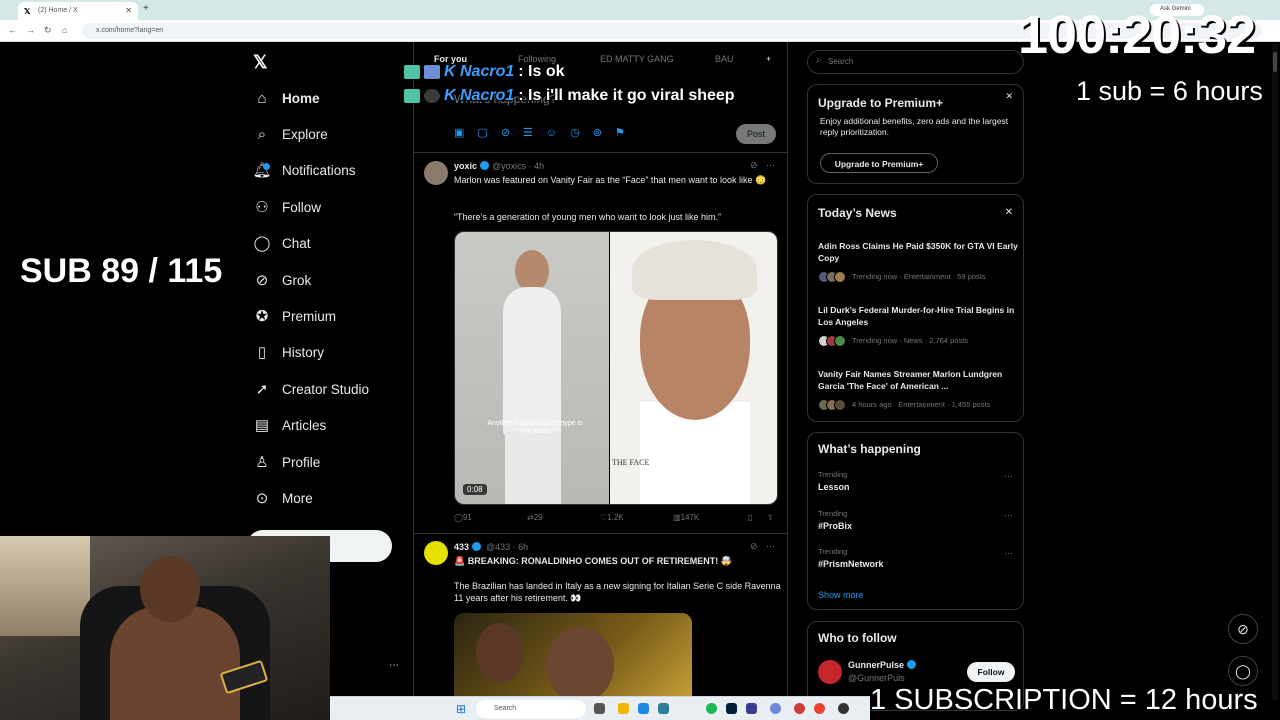  What do you see at coordinates (581, 133) in the screenshot?
I see `schedule-icon: ◷` at bounding box center [581, 133].